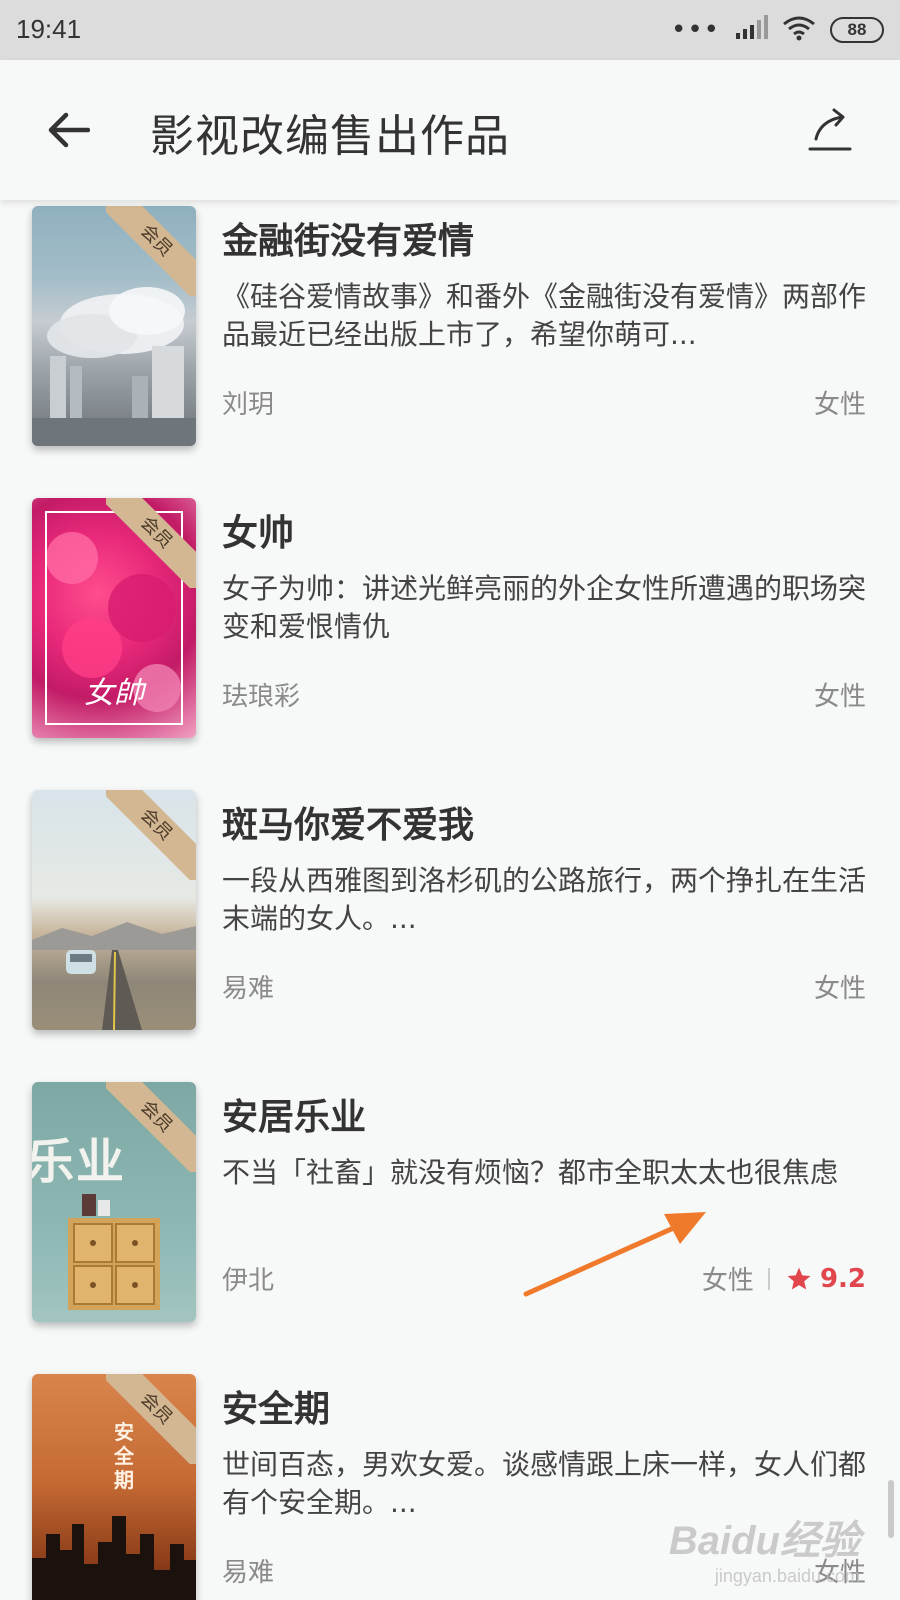 This screenshot has height=1600, width=900. I want to click on app-bar: 影视改编售出作品, so click(450, 130).